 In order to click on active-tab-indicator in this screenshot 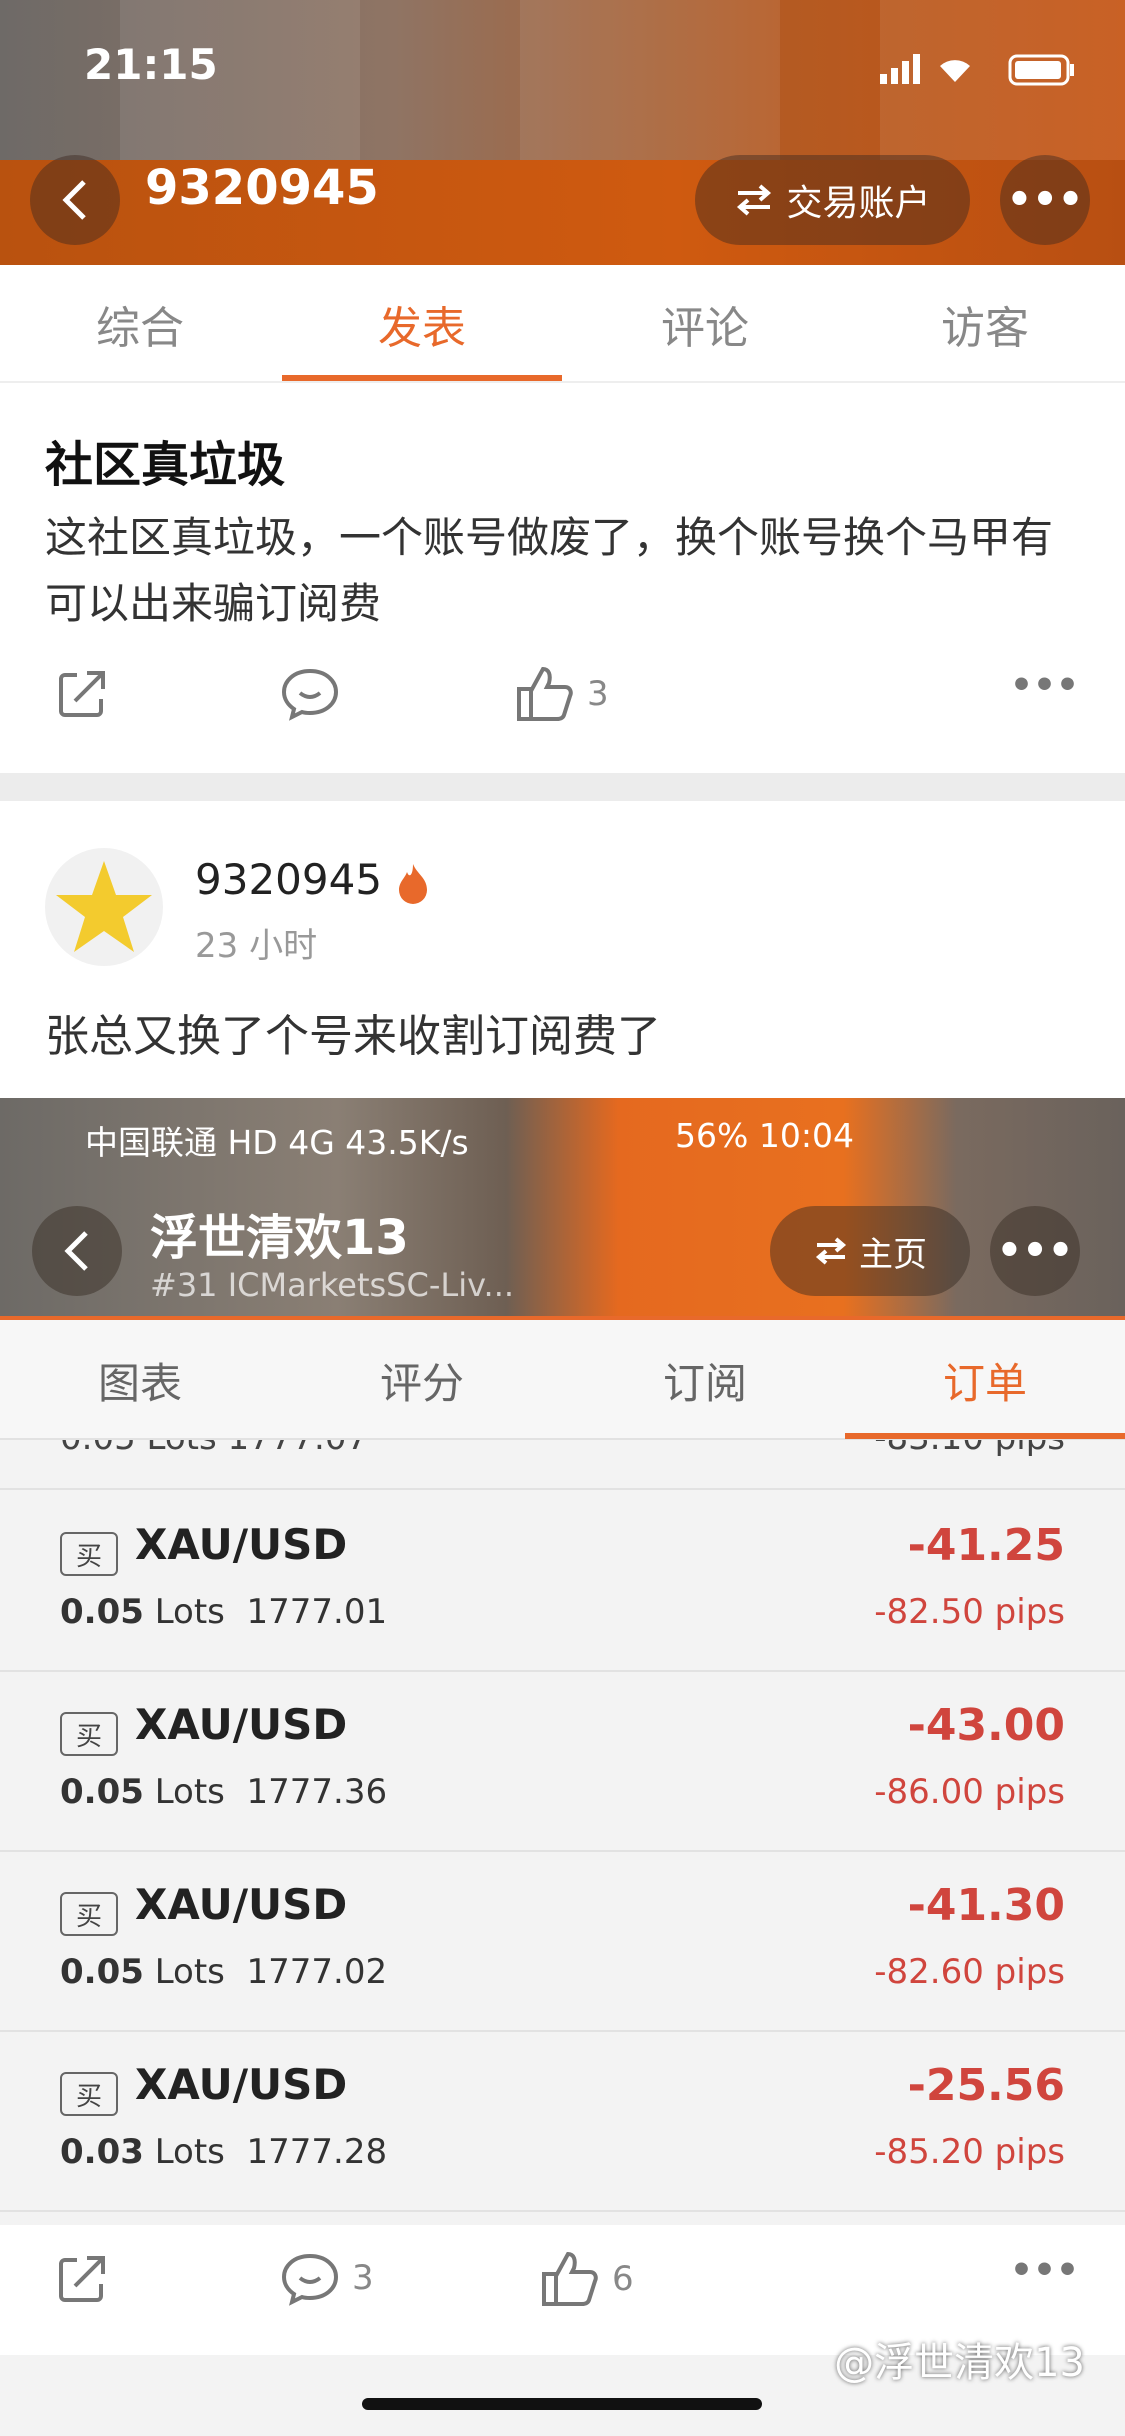, I will do `click(422, 378)`.